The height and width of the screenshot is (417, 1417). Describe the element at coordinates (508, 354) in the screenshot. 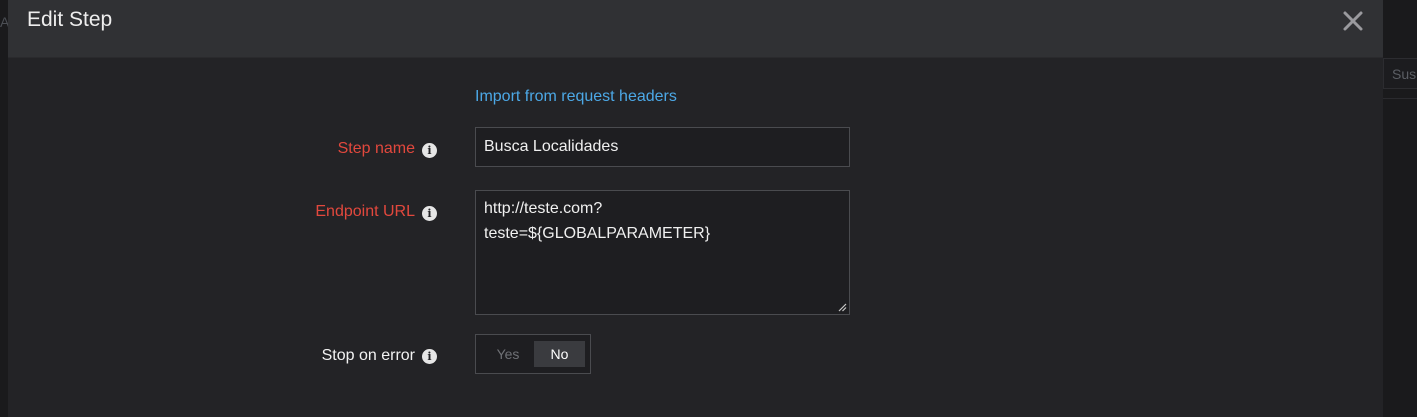

I see `toggle-option-yes: Yes` at that location.